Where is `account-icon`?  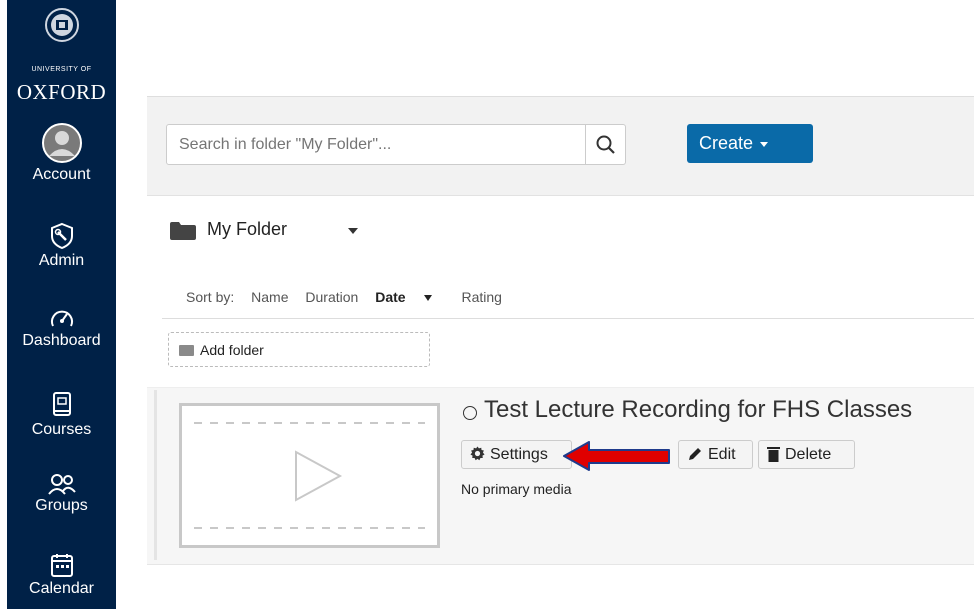 account-icon is located at coordinates (61, 143).